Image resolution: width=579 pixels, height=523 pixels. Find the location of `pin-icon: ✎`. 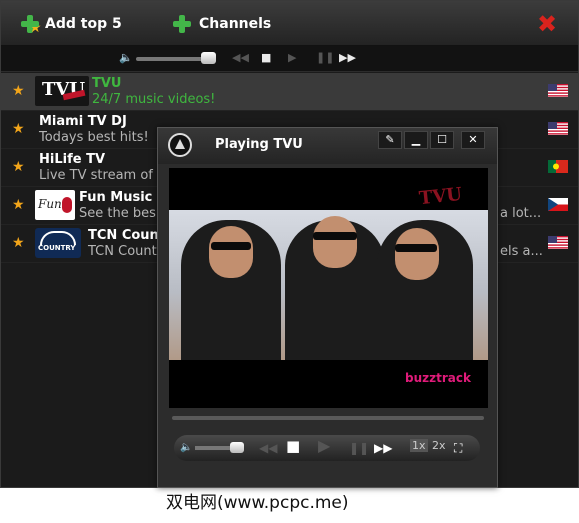

pin-icon: ✎ is located at coordinates (390, 140).